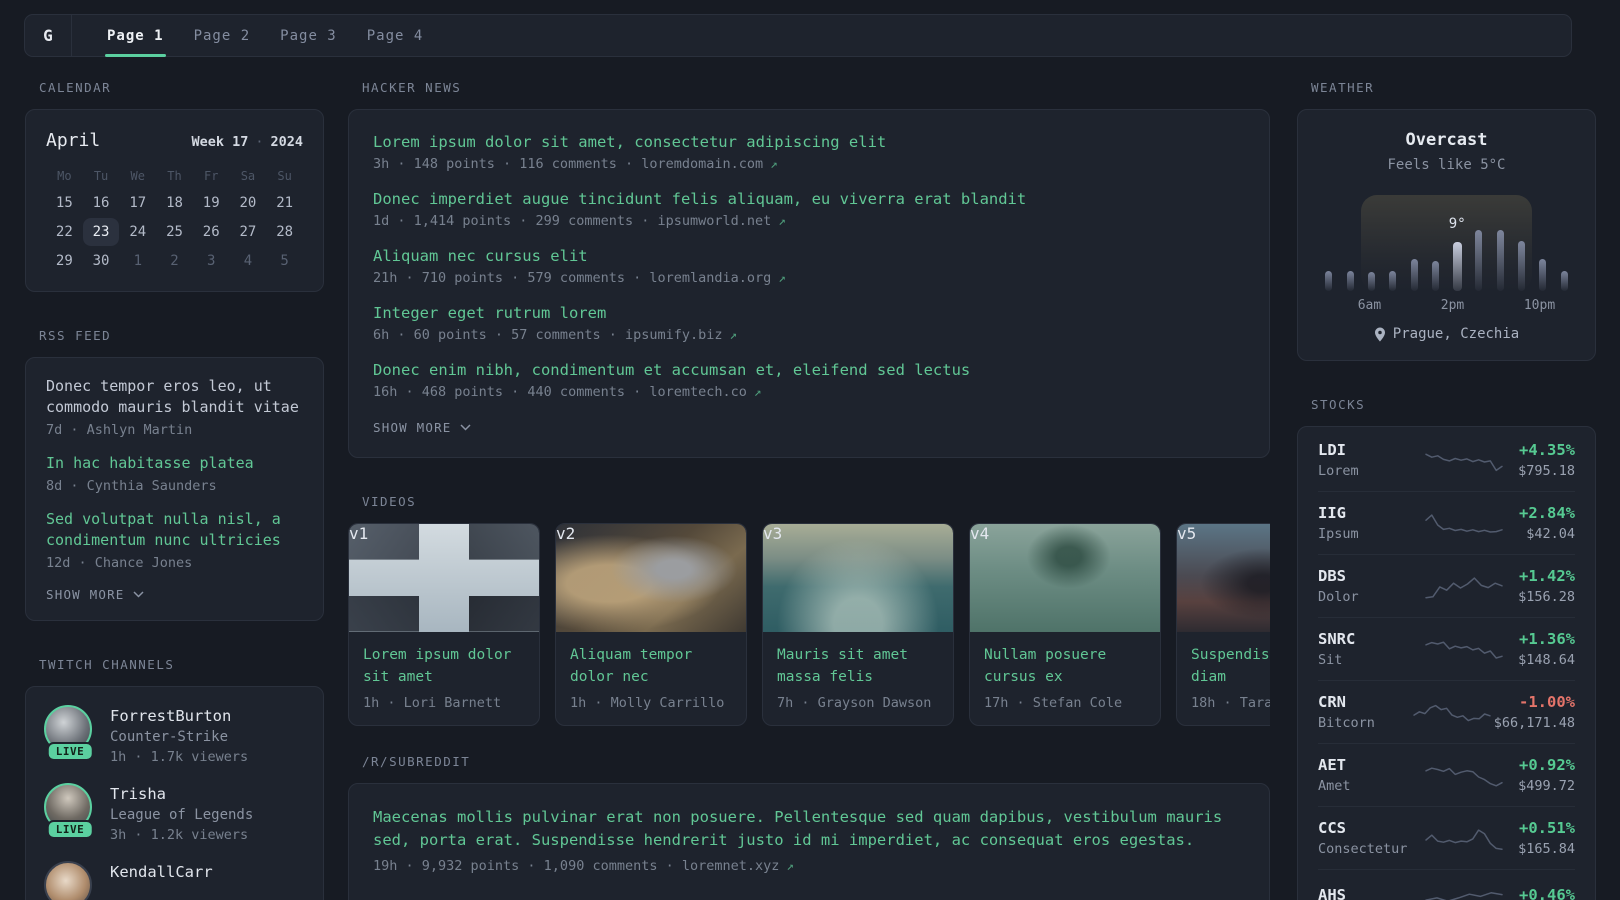 This screenshot has height=900, width=1620. Describe the element at coordinates (432, 703) in the screenshot. I see `video-meta: 1h · Lori Barnett` at that location.